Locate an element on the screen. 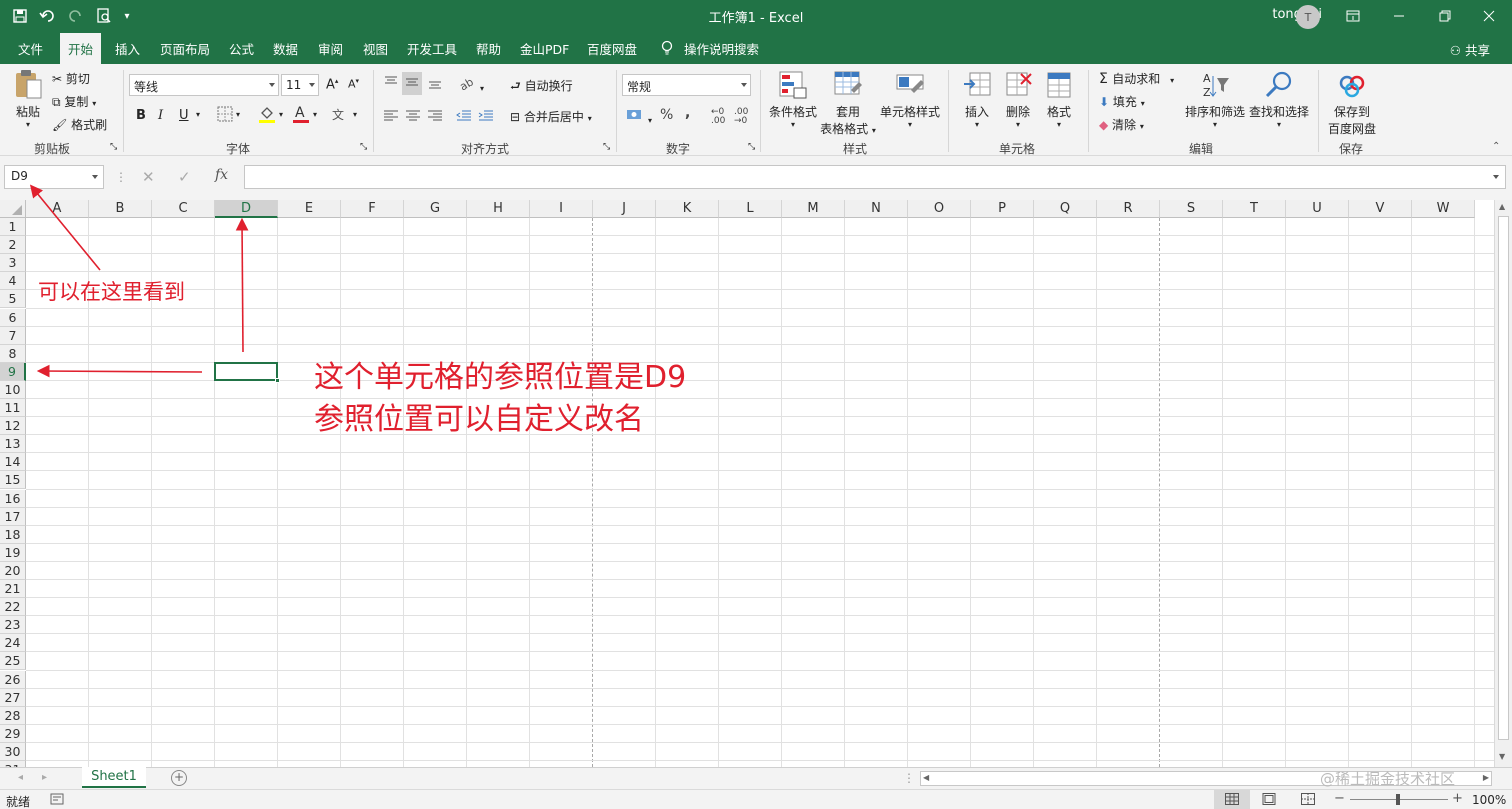  macro-record-icon is located at coordinates (57, 800).